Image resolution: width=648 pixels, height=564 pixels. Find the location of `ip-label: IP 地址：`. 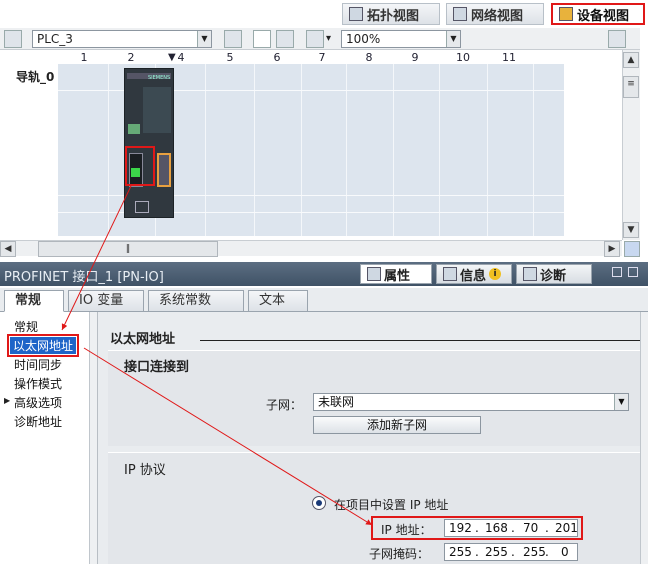

ip-label: IP 地址： is located at coordinates (406, 530).